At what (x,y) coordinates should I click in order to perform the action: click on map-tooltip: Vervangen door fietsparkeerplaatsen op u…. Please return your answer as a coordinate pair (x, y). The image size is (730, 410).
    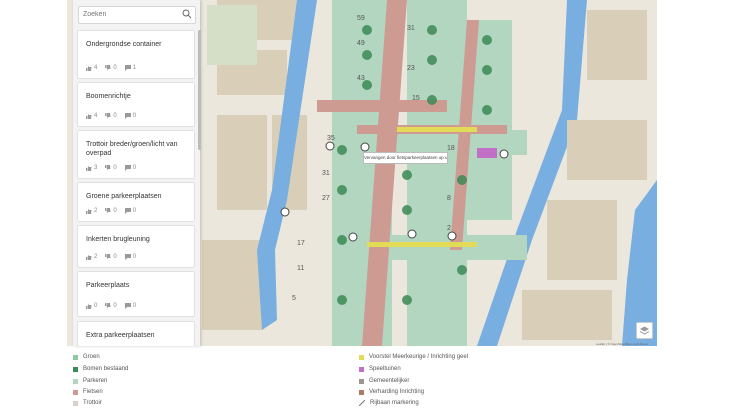
    Looking at the image, I should click on (405, 158).